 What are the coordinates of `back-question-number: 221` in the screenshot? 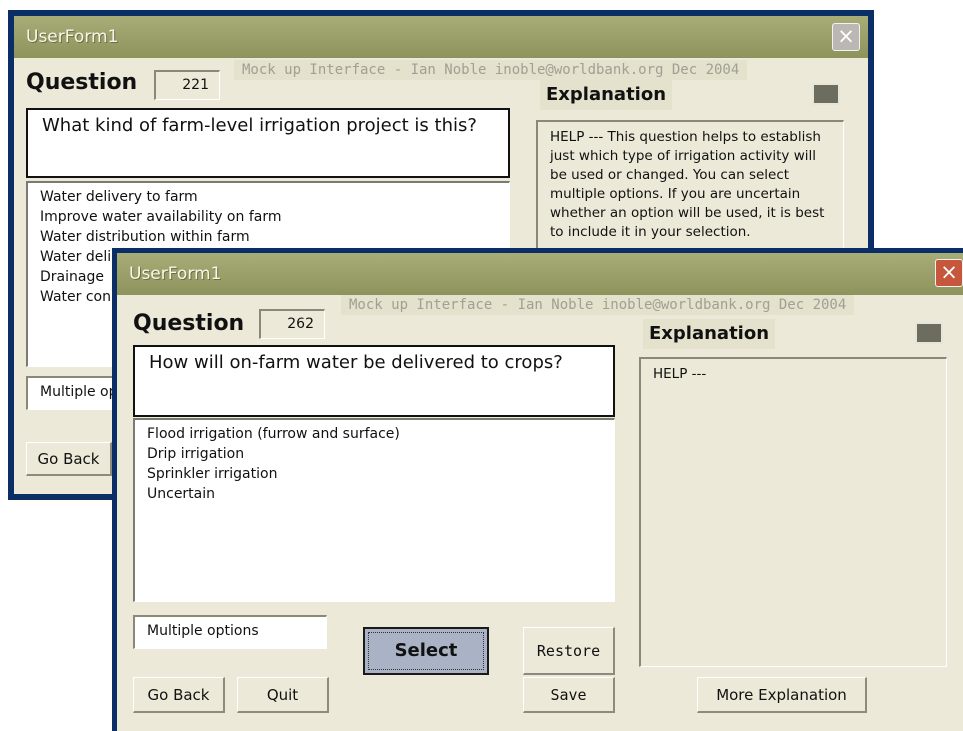 It's located at (187, 85).